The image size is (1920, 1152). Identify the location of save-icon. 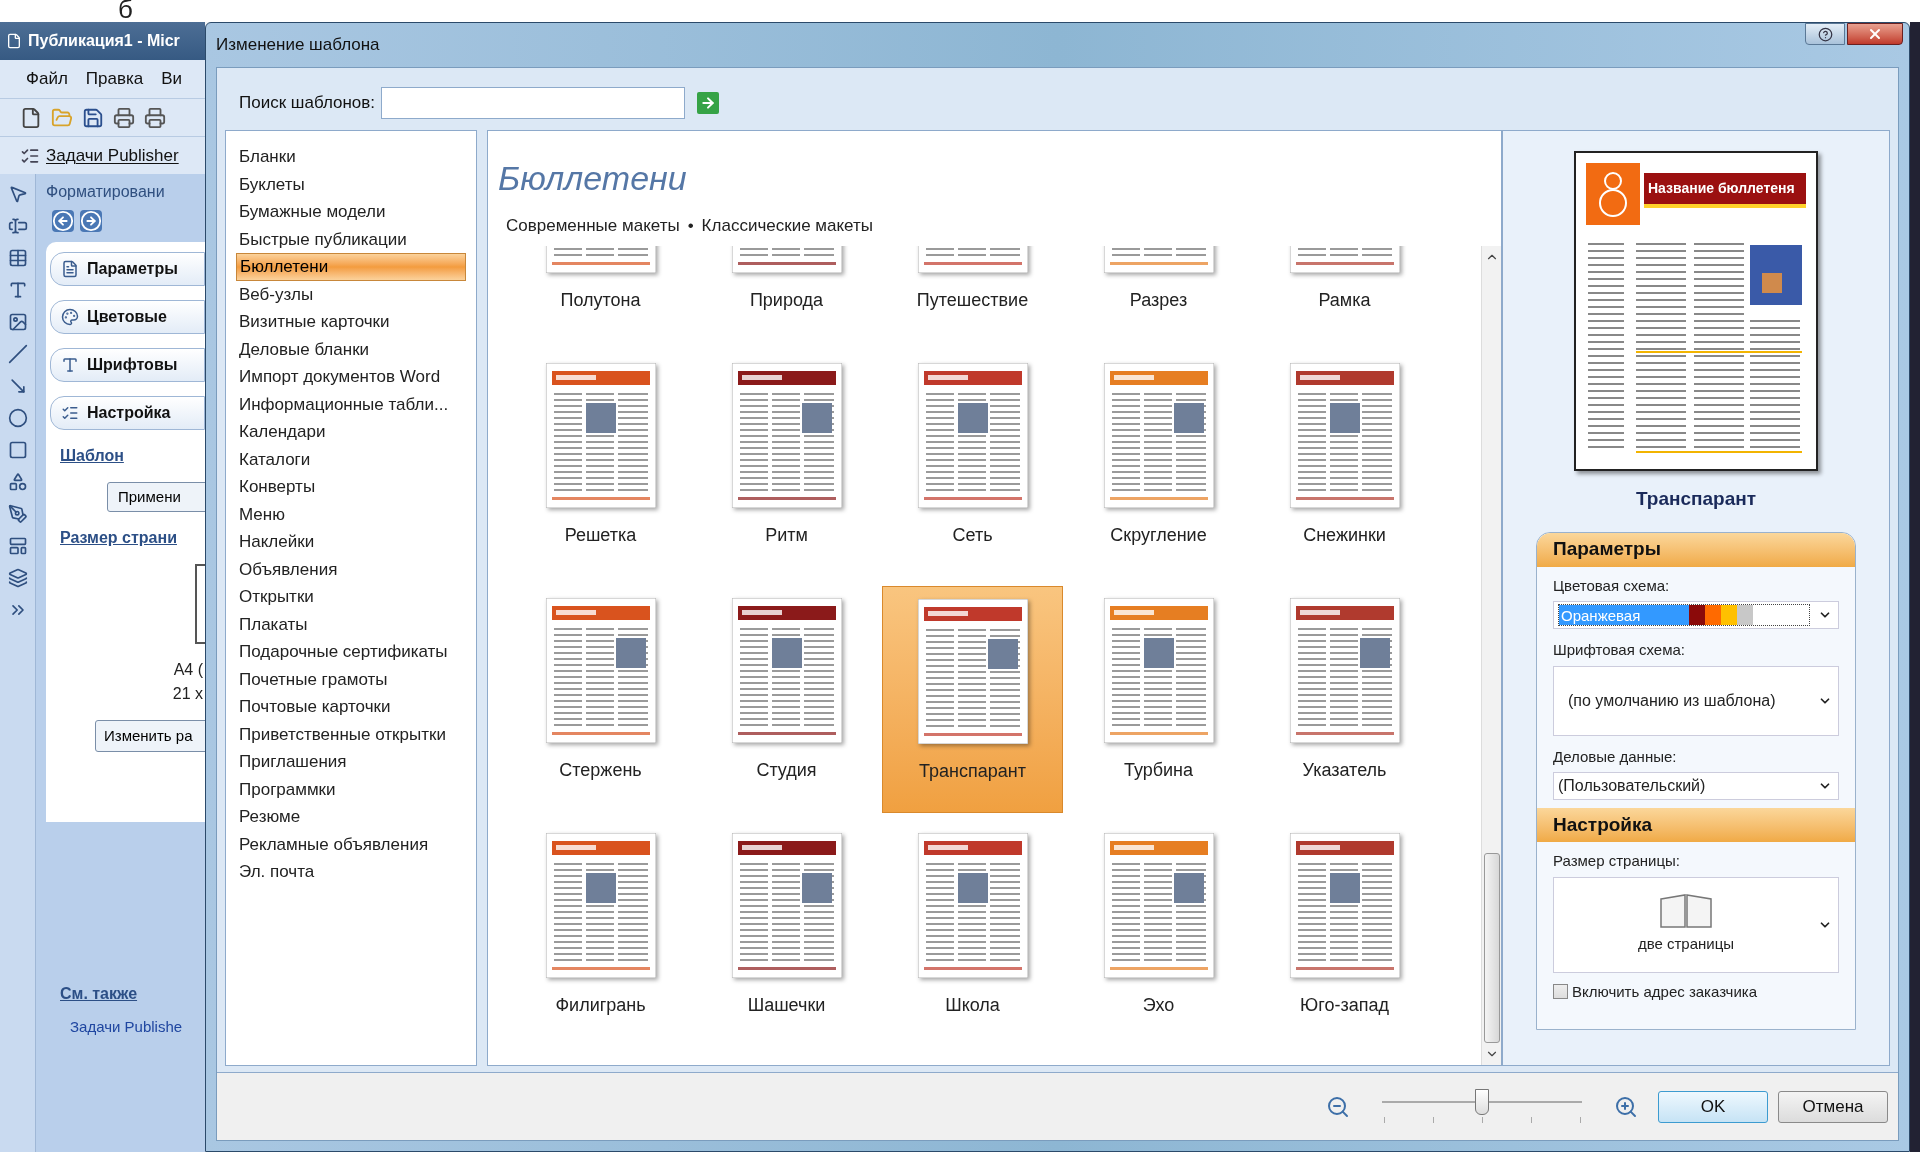
(93, 117).